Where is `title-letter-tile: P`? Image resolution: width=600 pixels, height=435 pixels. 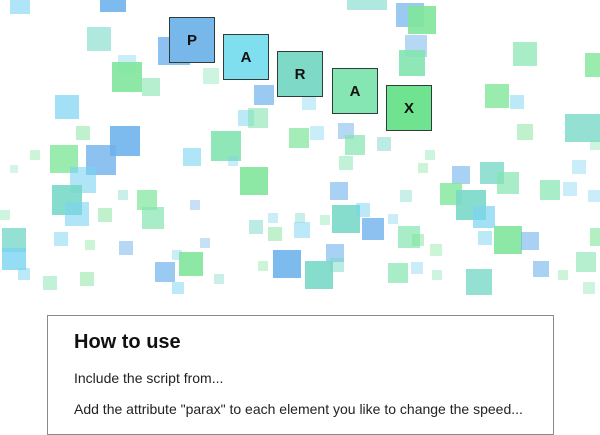 title-letter-tile: P is located at coordinates (192, 40).